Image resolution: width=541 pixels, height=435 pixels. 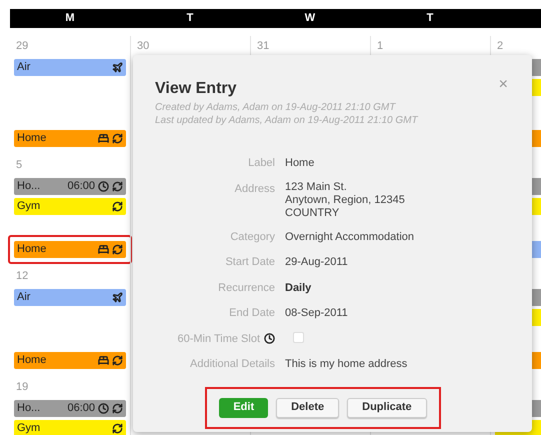 I want to click on date-number: 19, so click(x=22, y=387).